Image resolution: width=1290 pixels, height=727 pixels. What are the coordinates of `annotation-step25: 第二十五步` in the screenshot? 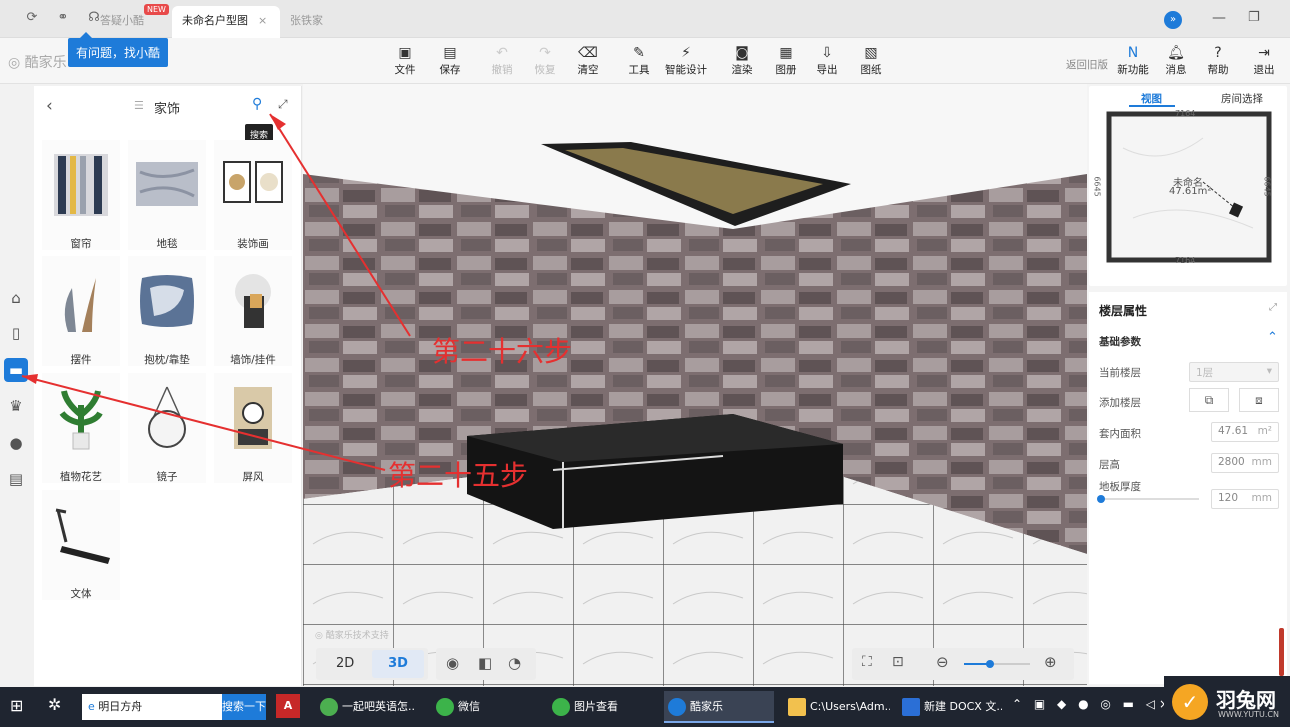 It's located at (458, 475).